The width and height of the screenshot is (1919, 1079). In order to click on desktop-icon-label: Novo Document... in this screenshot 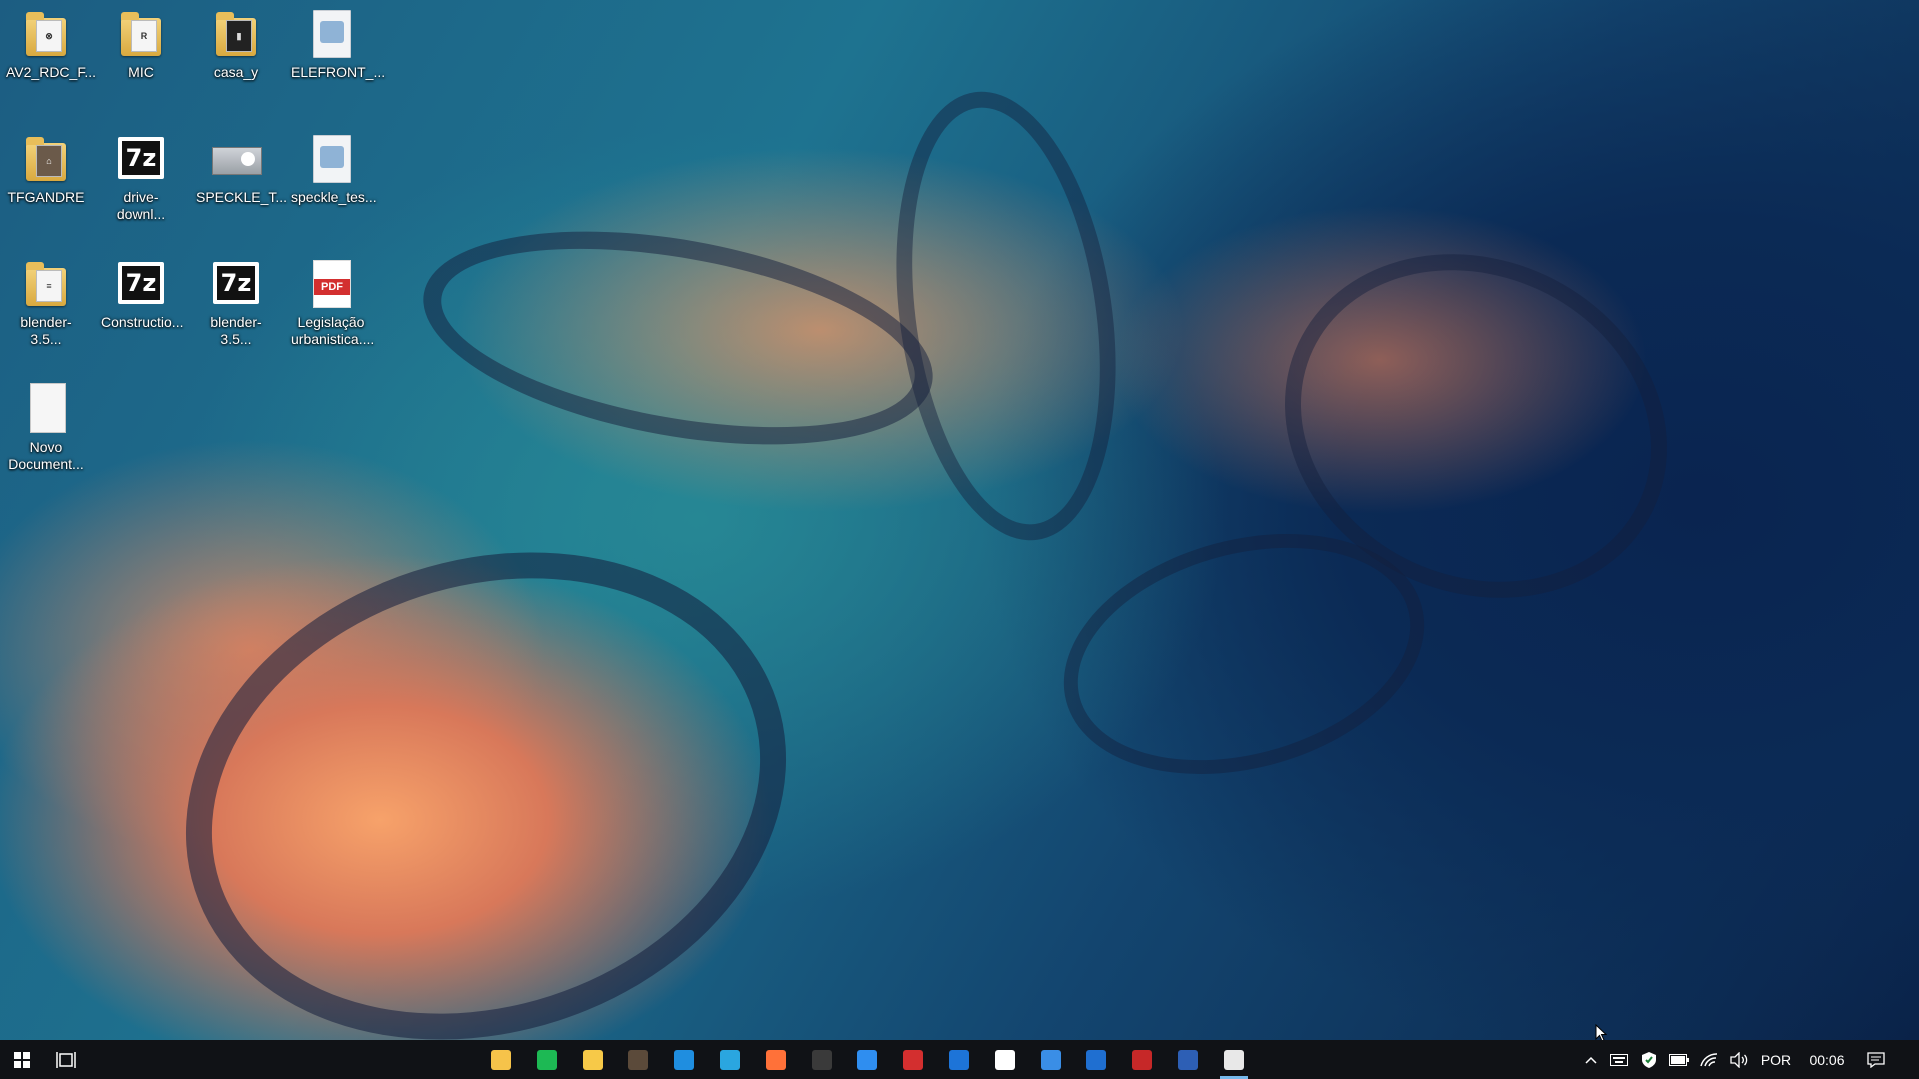, I will do `click(46, 455)`.